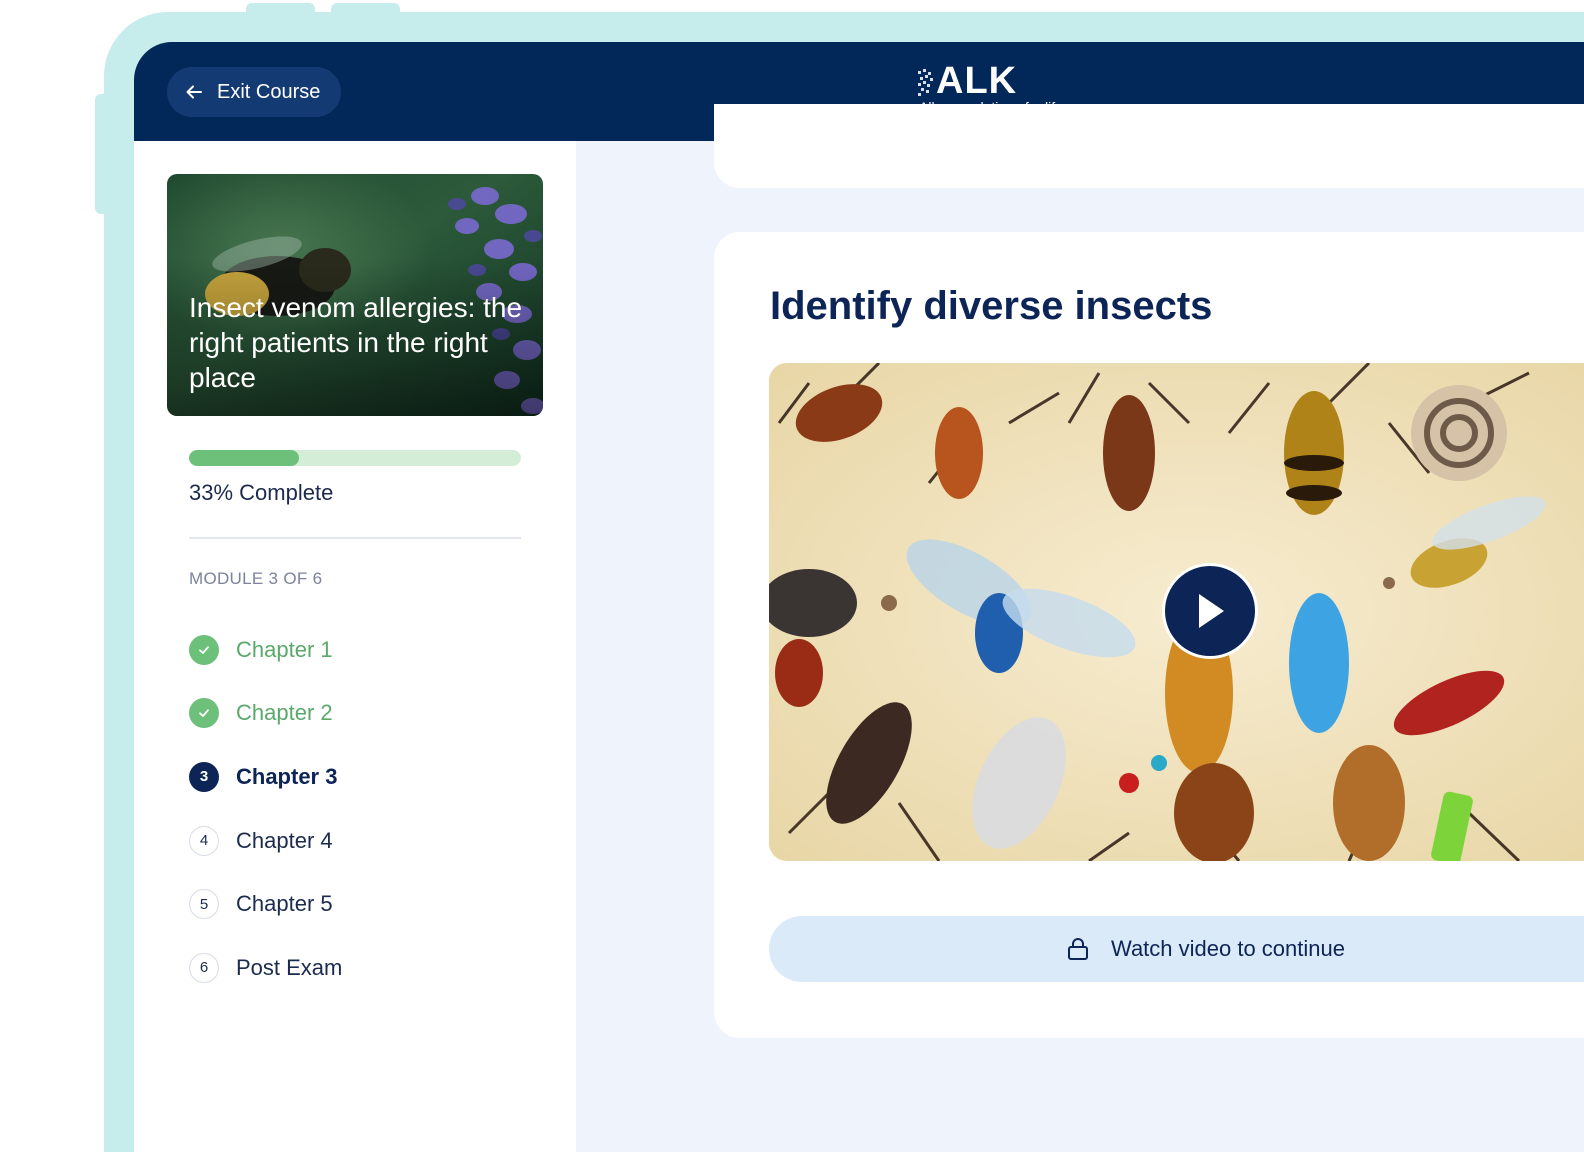 Image resolution: width=1584 pixels, height=1152 pixels. Describe the element at coordinates (369, 904) in the screenshot. I see `chapter-item-5: 5 Chapter 5` at that location.